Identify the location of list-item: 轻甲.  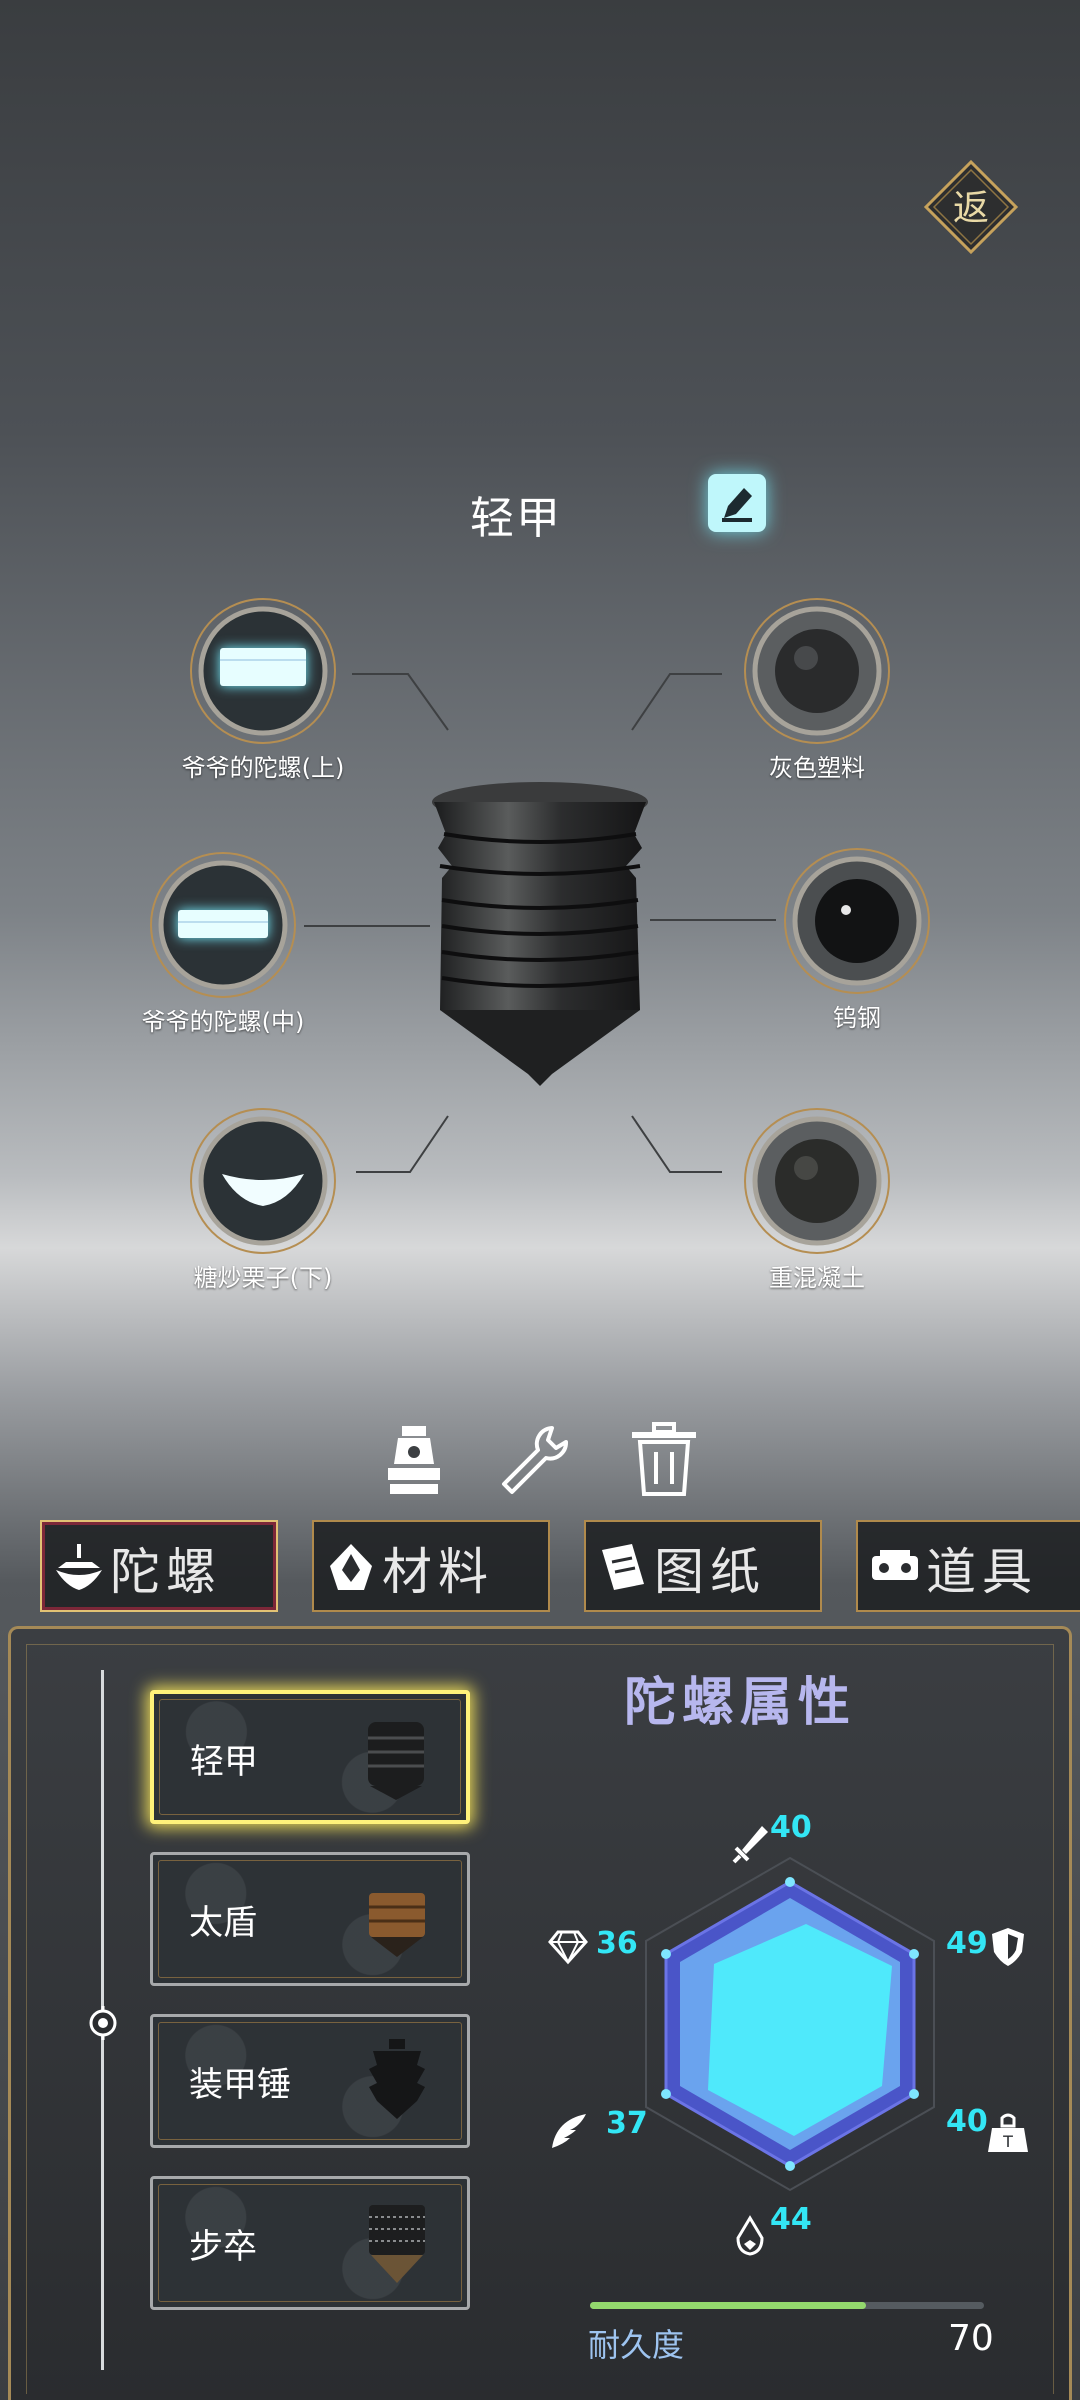
(310, 1757).